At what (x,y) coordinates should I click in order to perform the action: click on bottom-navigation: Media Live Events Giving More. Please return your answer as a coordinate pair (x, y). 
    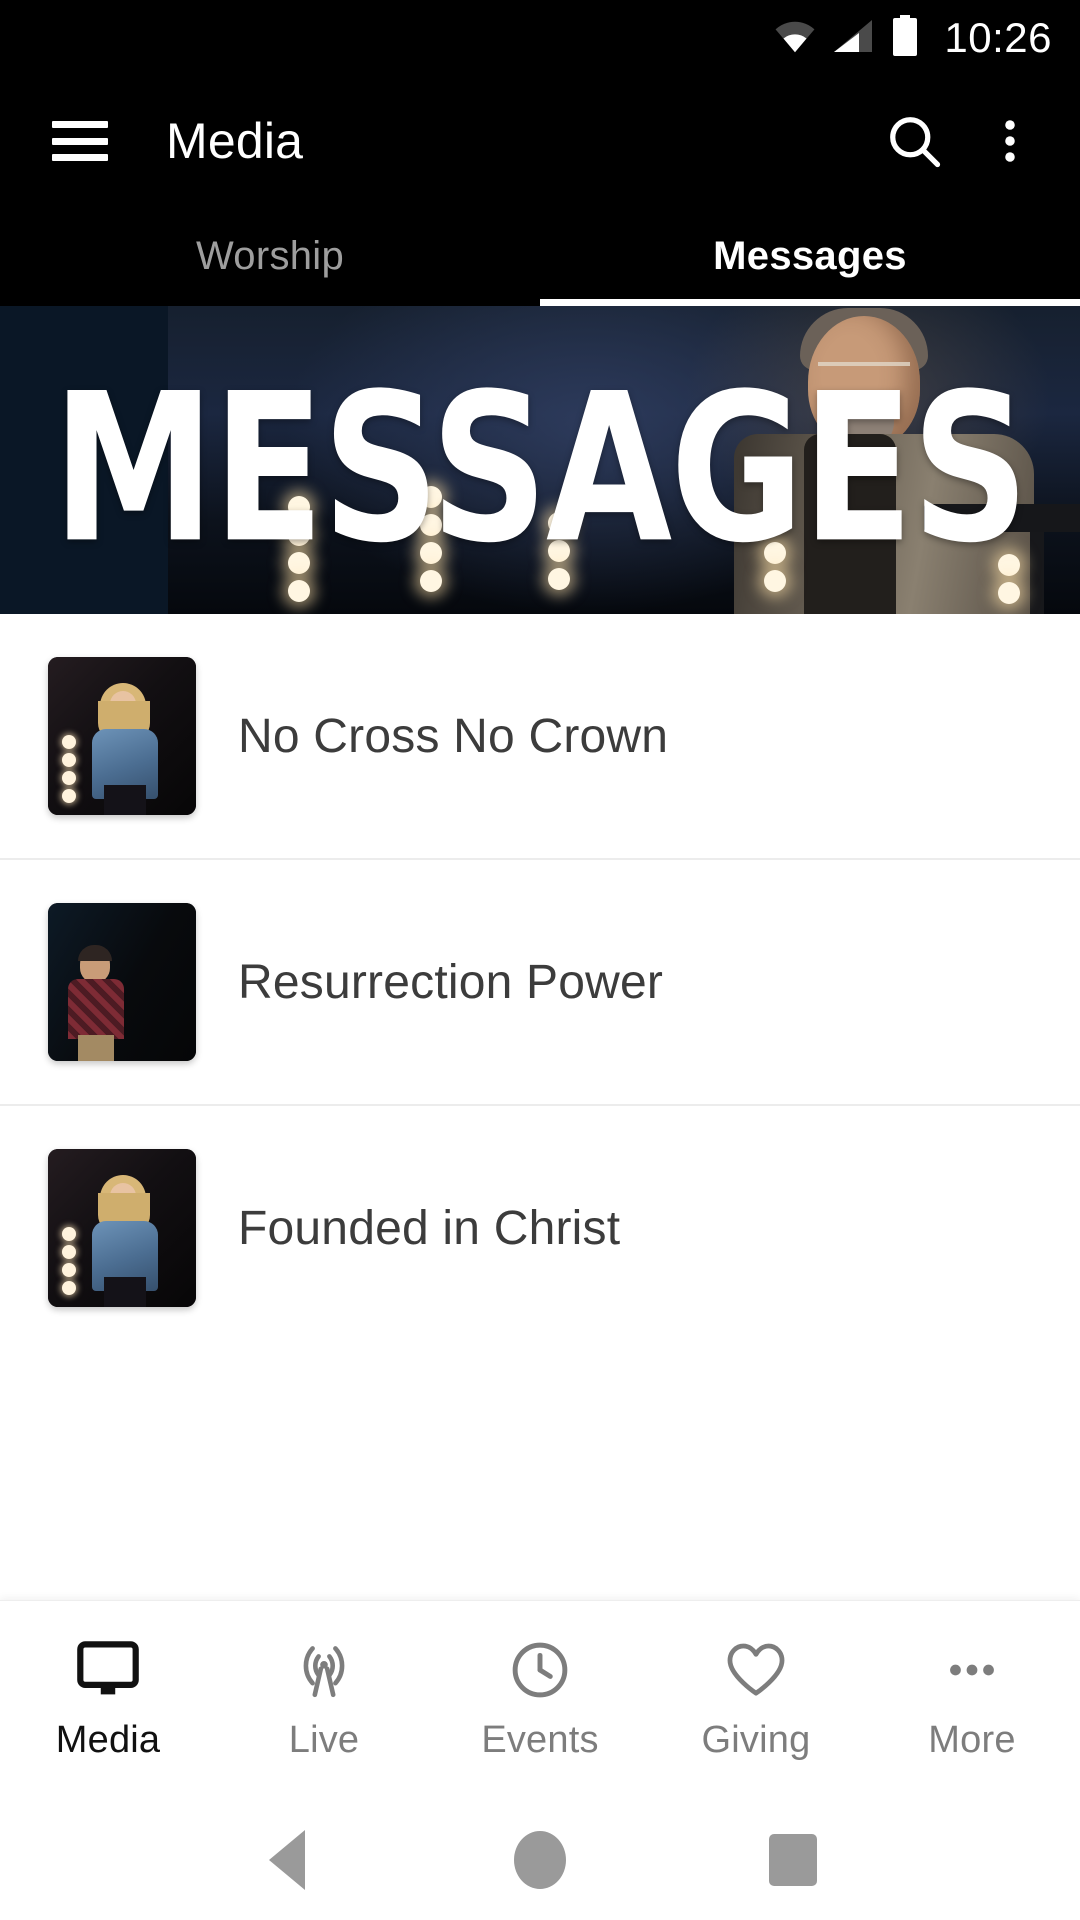
    Looking at the image, I should click on (540, 1700).